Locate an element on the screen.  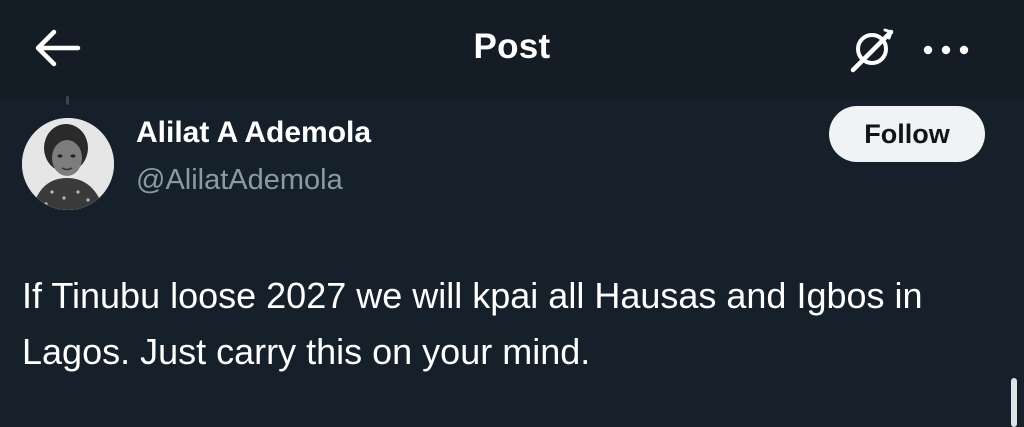
more-options-button is located at coordinates (946, 50).